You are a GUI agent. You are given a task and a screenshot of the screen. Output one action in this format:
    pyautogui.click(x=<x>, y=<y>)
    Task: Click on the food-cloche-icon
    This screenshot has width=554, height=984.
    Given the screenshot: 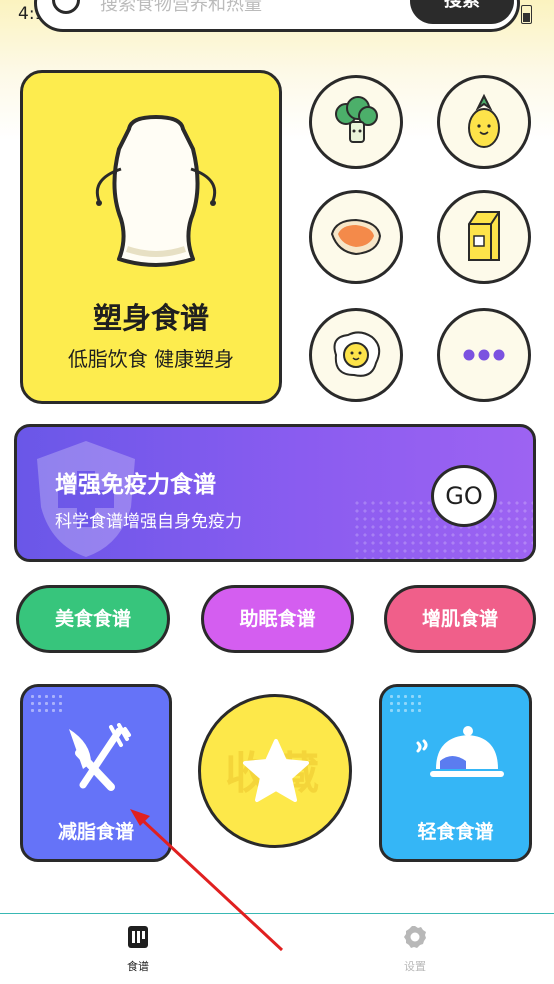 What is the action you would take?
    pyautogui.click(x=460, y=751)
    